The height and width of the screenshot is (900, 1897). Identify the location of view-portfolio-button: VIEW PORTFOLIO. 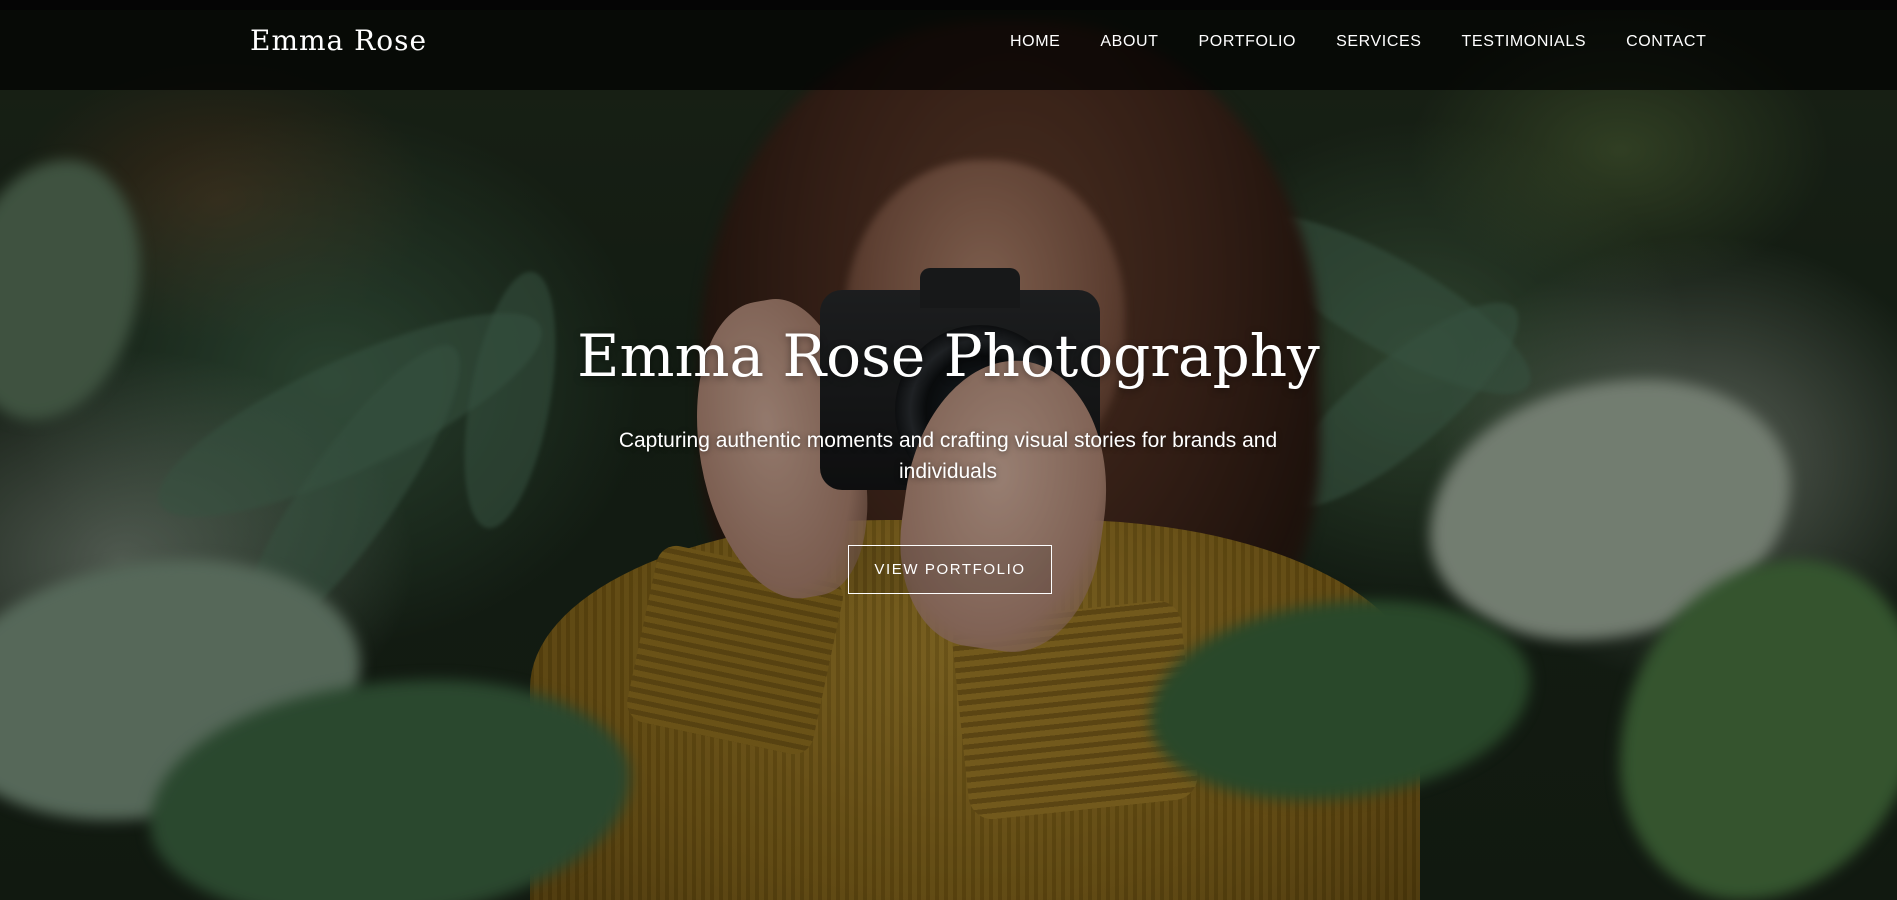
(950, 569).